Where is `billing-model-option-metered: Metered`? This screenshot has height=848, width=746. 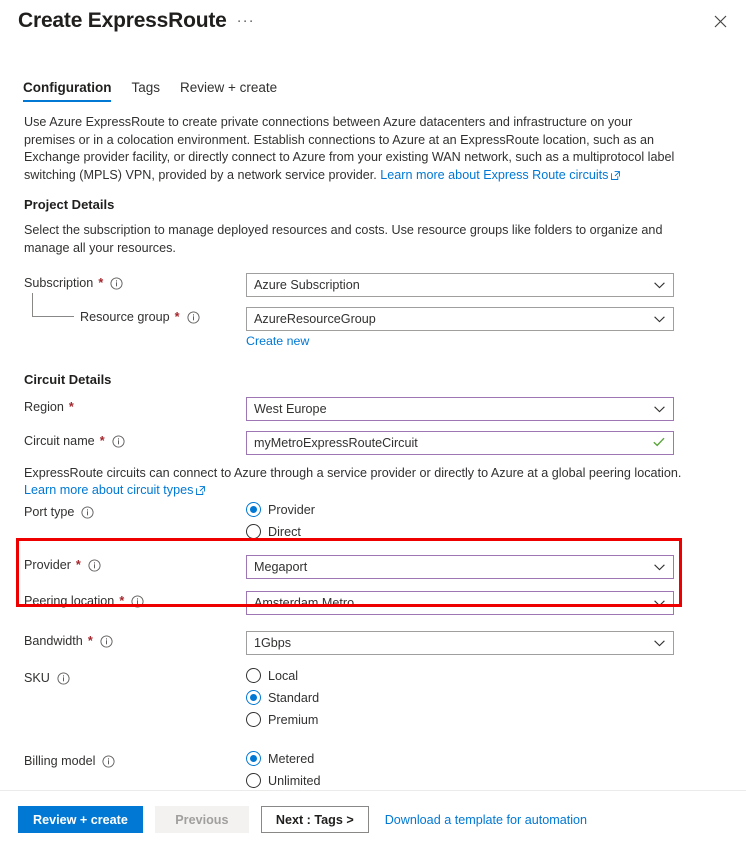
billing-model-option-metered: Metered is located at coordinates (460, 758).